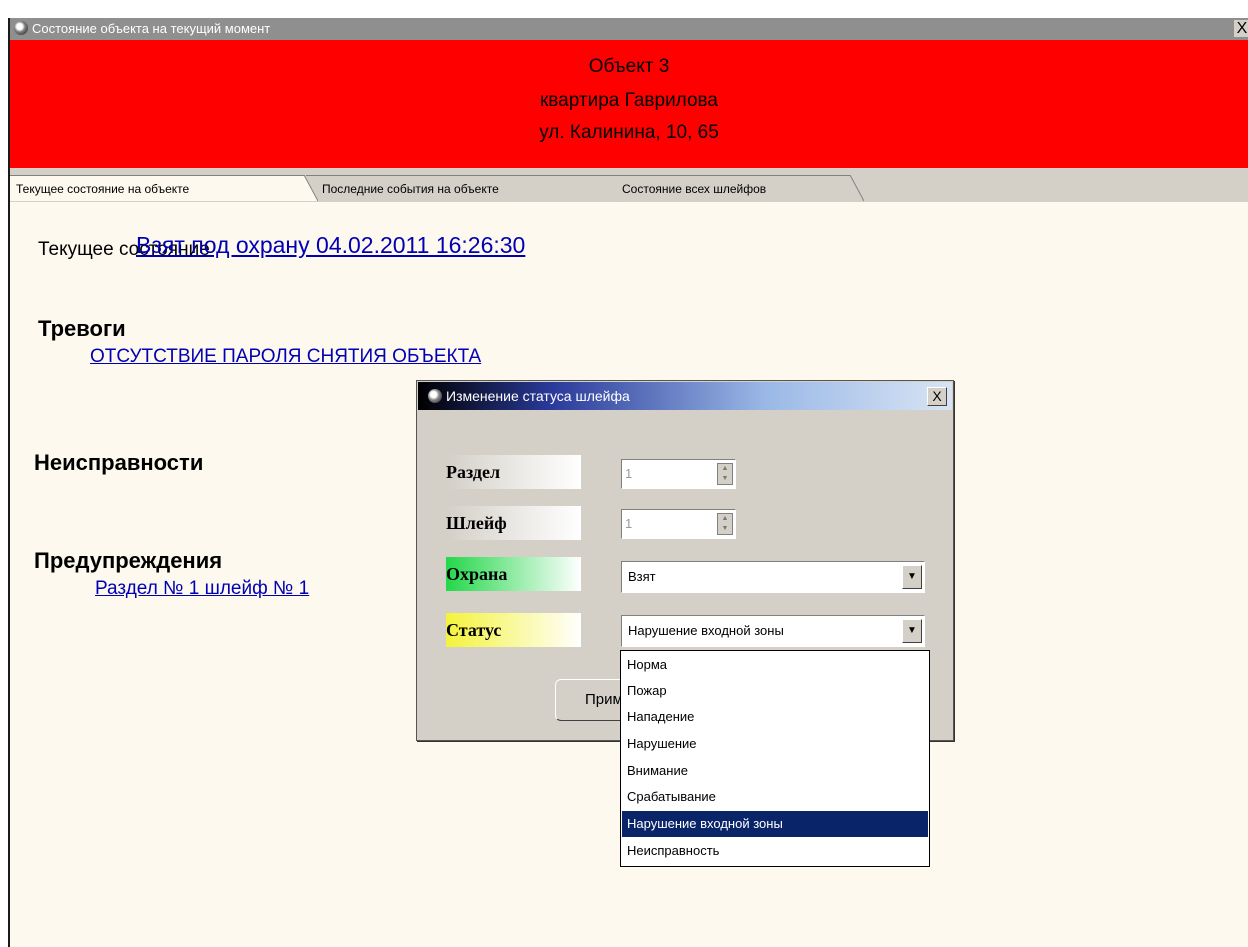  Describe the element at coordinates (937, 396) in the screenshot. I see `dialog-close-button: X` at that location.